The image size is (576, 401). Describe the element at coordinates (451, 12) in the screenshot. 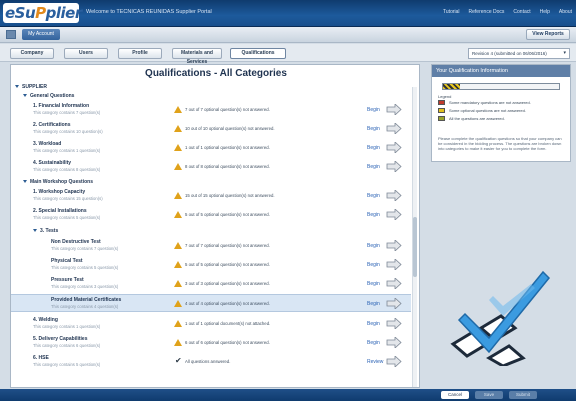

I see `tutorial-link: Tutorial` at that location.